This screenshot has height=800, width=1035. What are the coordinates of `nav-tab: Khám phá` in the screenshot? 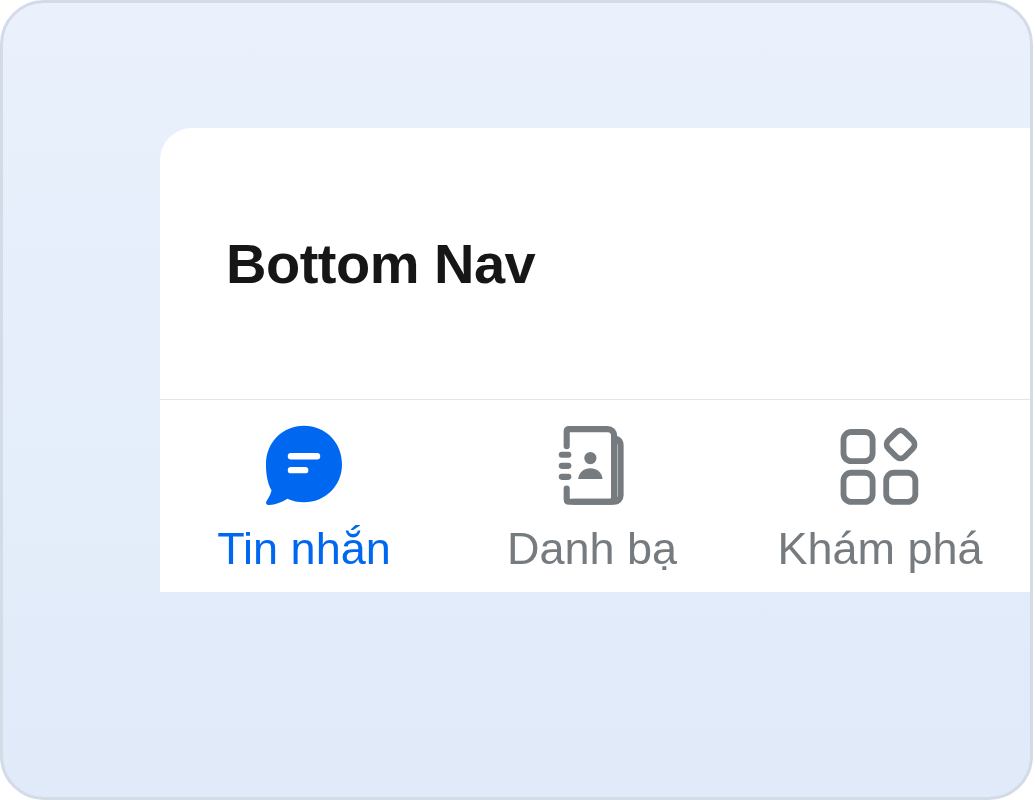 It's located at (880, 500).